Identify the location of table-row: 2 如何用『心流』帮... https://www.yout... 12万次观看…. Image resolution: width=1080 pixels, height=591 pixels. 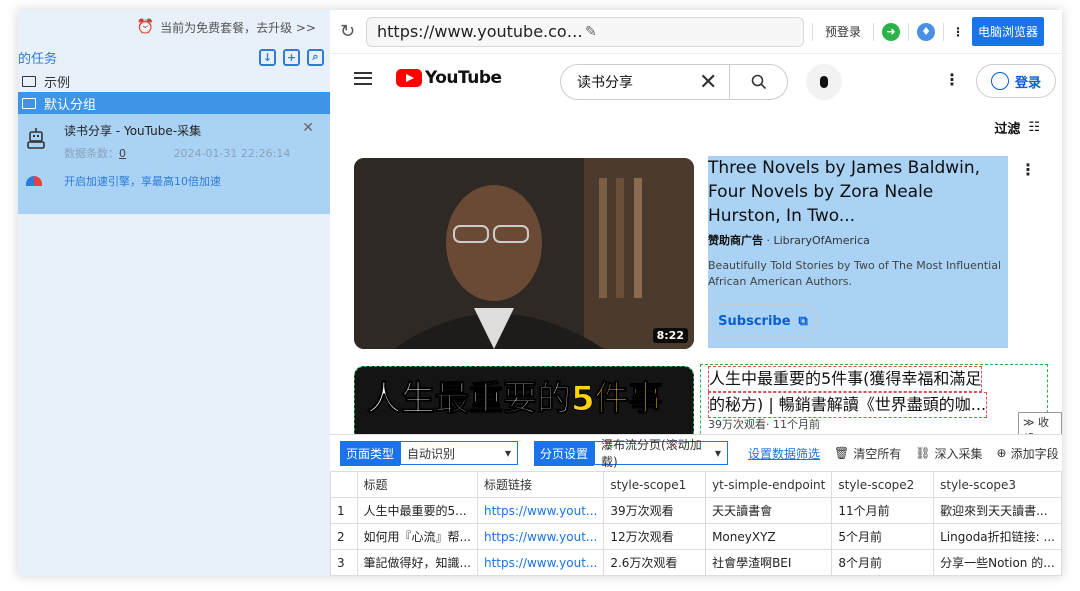
(696, 536).